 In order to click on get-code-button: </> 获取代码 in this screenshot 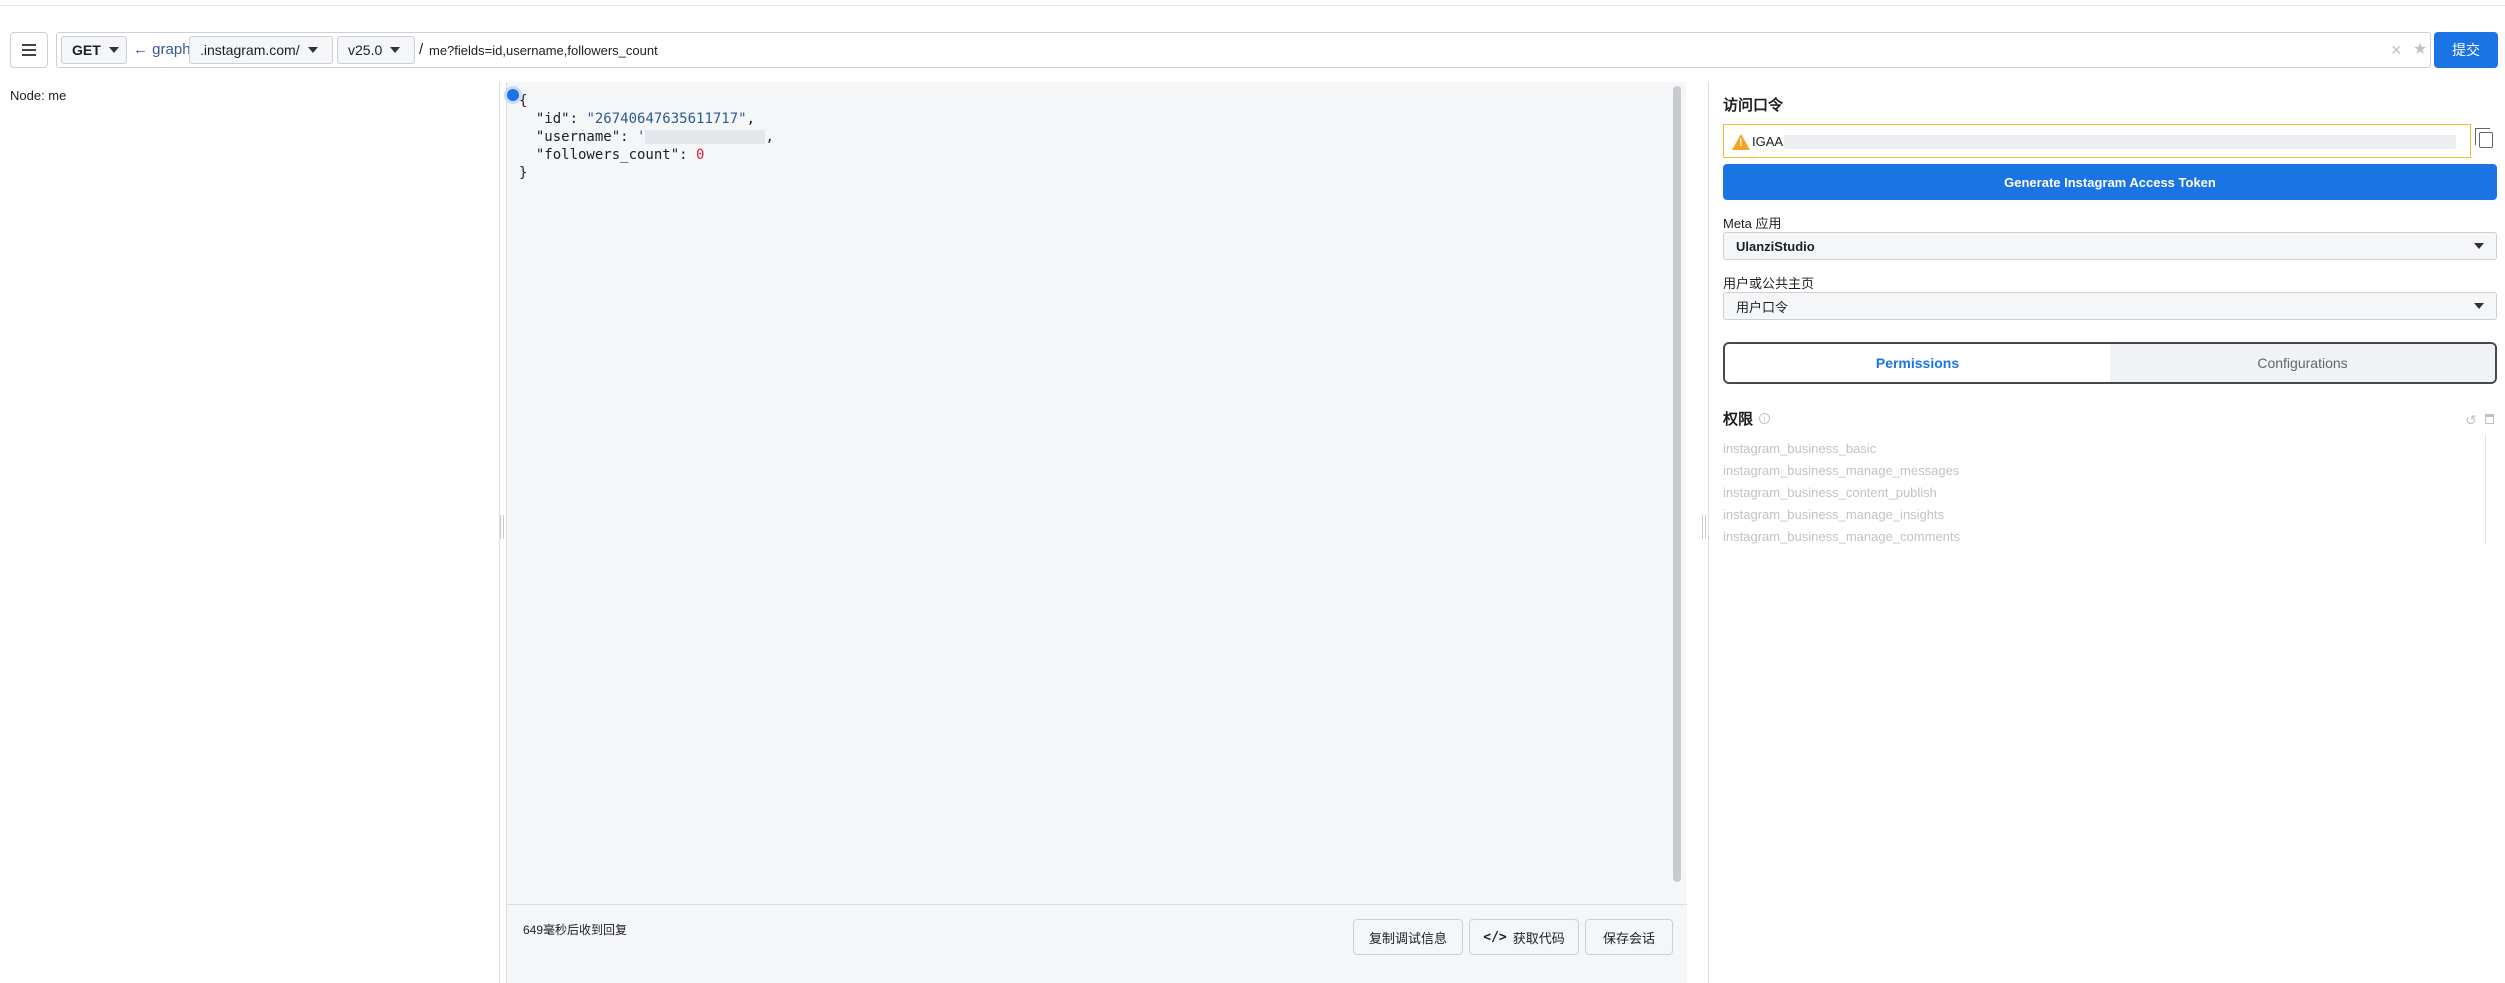, I will do `click(1524, 937)`.